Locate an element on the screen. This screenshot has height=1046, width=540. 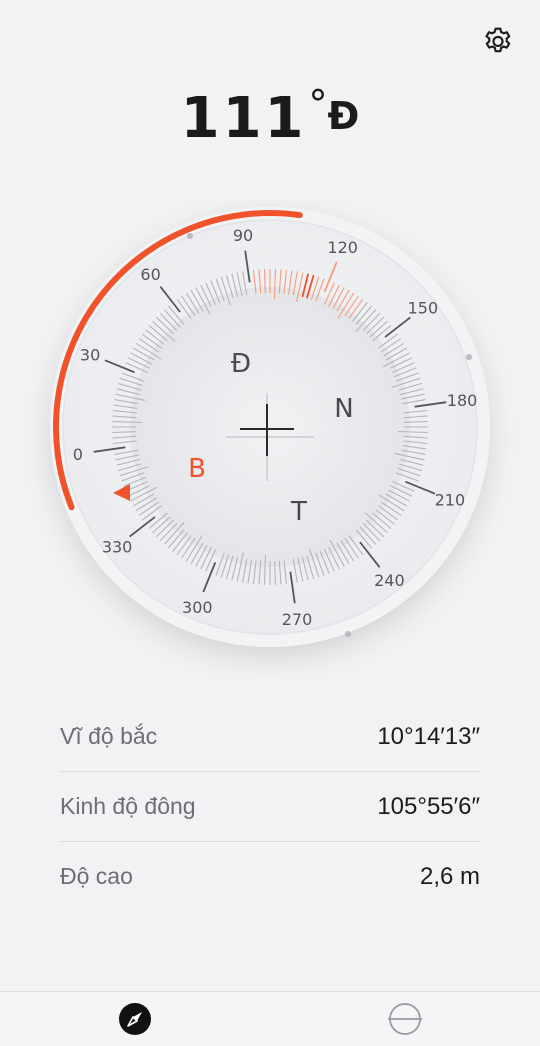
latitude-label: Vĩ độ bắc is located at coordinates (109, 736).